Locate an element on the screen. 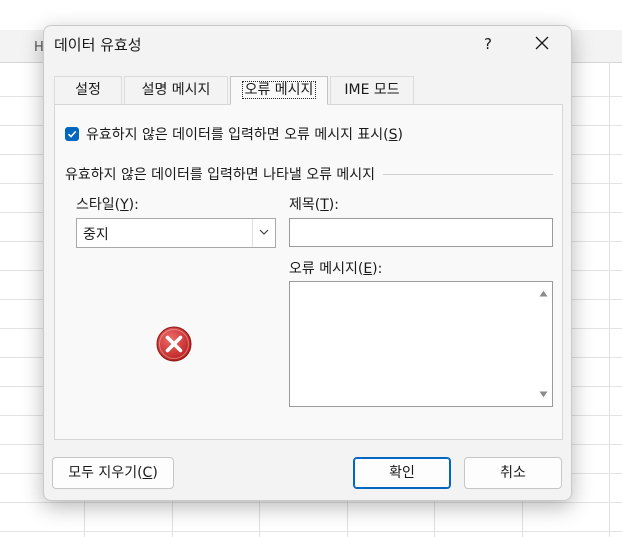  tab-label: 설정 is located at coordinates (88, 90).